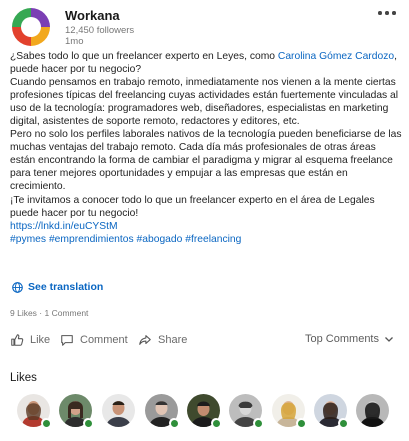 This screenshot has height=441, width=409. I want to click on follower-count: 12,450 followers, so click(100, 30).